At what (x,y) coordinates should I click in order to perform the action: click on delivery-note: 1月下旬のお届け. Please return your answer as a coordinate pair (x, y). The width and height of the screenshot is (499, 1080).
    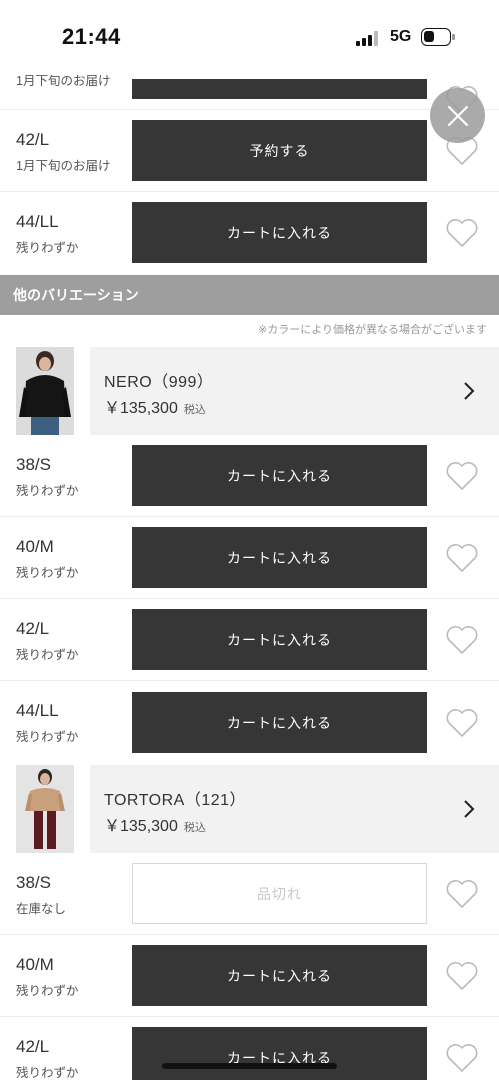
    Looking at the image, I should click on (63, 166).